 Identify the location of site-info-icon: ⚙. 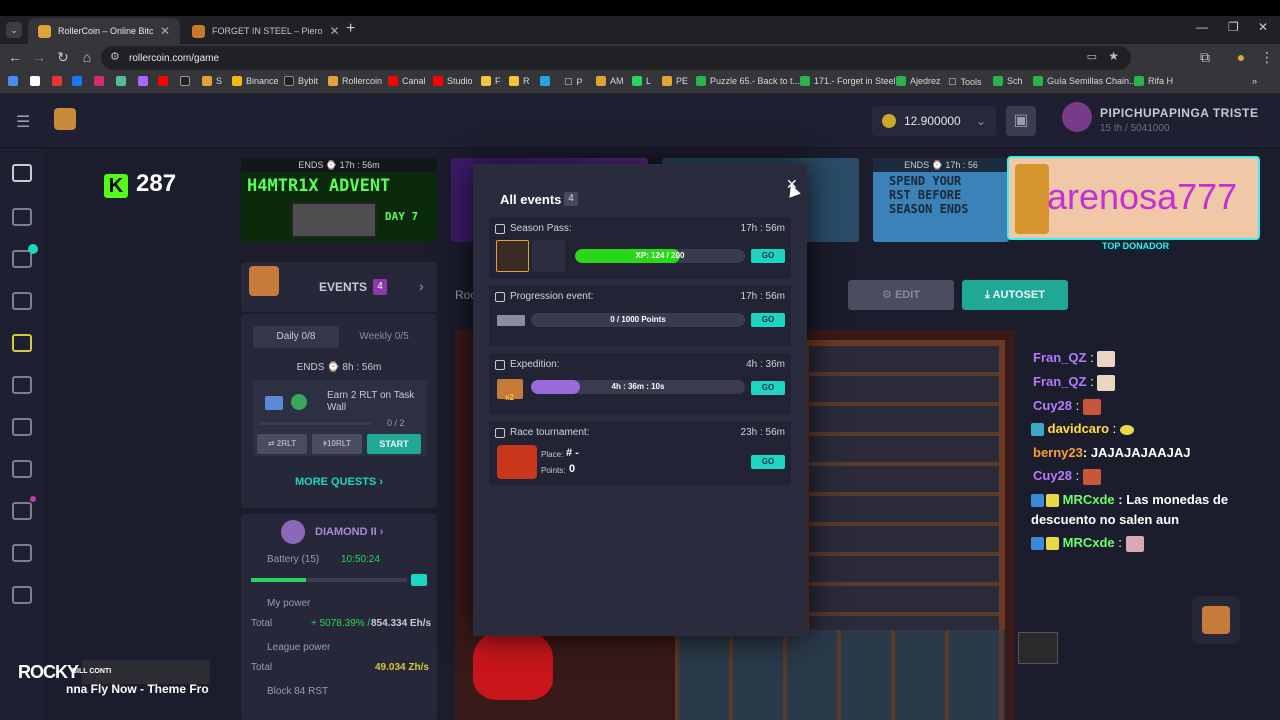
(115, 56).